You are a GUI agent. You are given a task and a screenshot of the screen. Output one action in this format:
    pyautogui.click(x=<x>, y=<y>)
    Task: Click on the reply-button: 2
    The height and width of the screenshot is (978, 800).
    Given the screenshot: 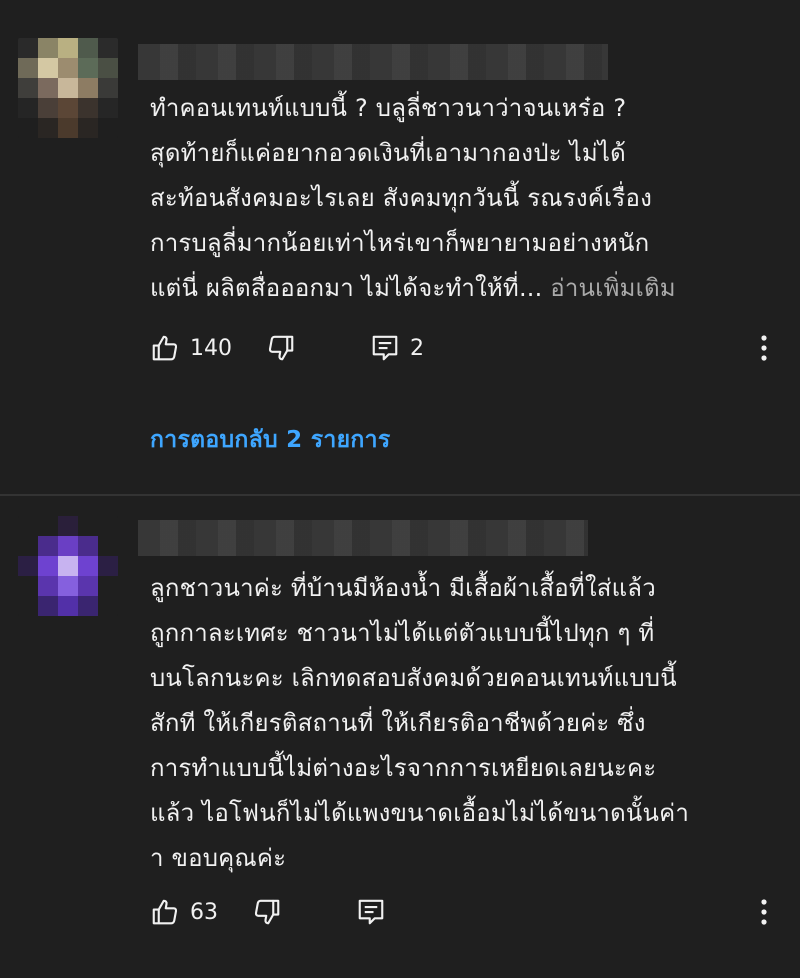 What is the action you would take?
    pyautogui.click(x=397, y=348)
    